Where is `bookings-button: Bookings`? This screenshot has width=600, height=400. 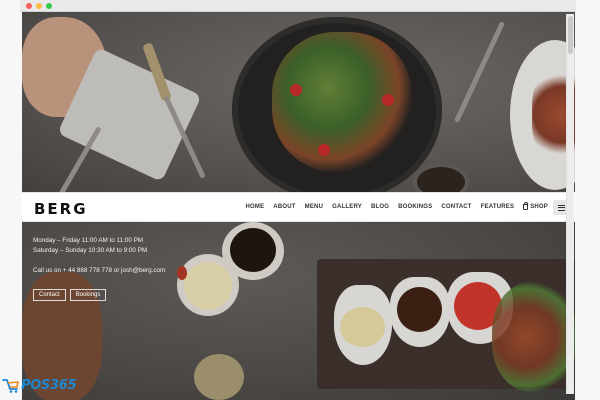 bookings-button: Bookings is located at coordinates (88, 295).